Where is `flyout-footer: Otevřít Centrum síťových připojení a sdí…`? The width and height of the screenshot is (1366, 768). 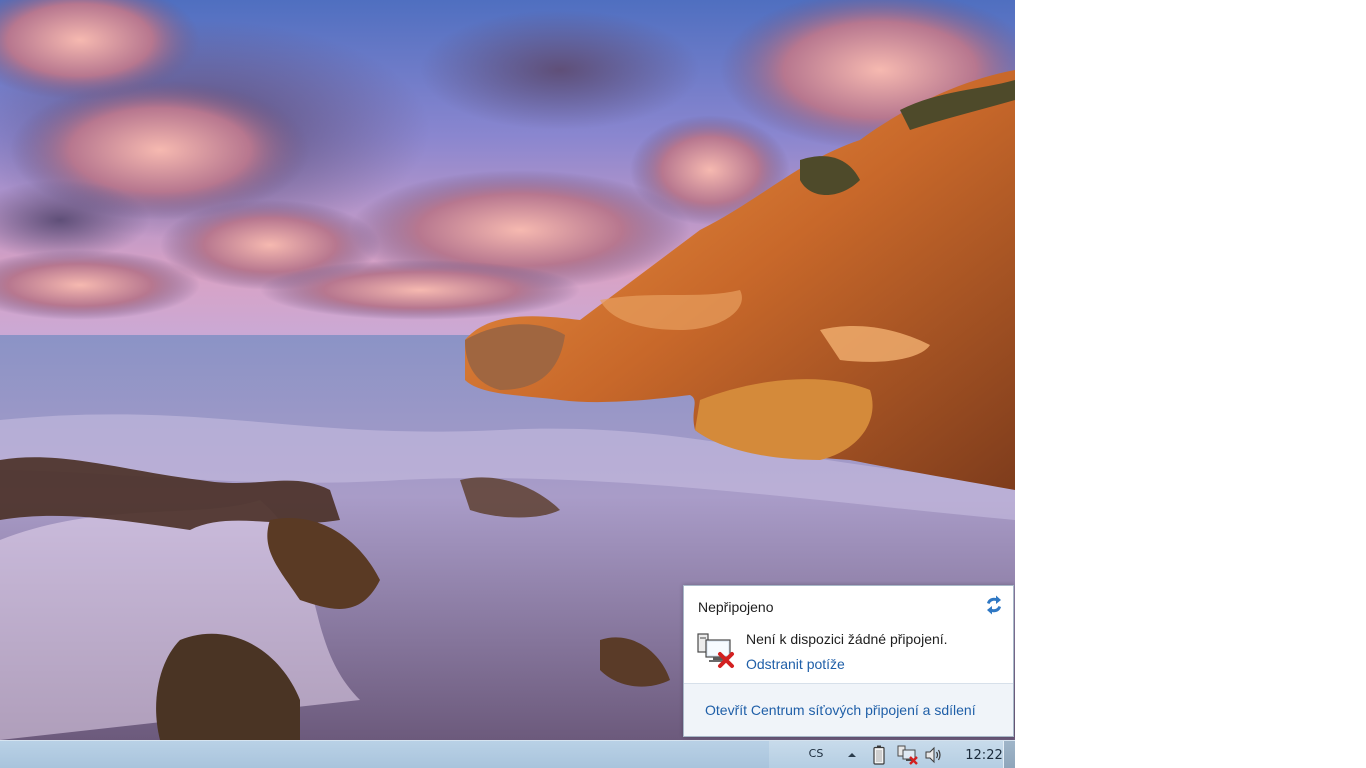
flyout-footer: Otevřít Centrum síťových připojení a sdí… is located at coordinates (848, 709).